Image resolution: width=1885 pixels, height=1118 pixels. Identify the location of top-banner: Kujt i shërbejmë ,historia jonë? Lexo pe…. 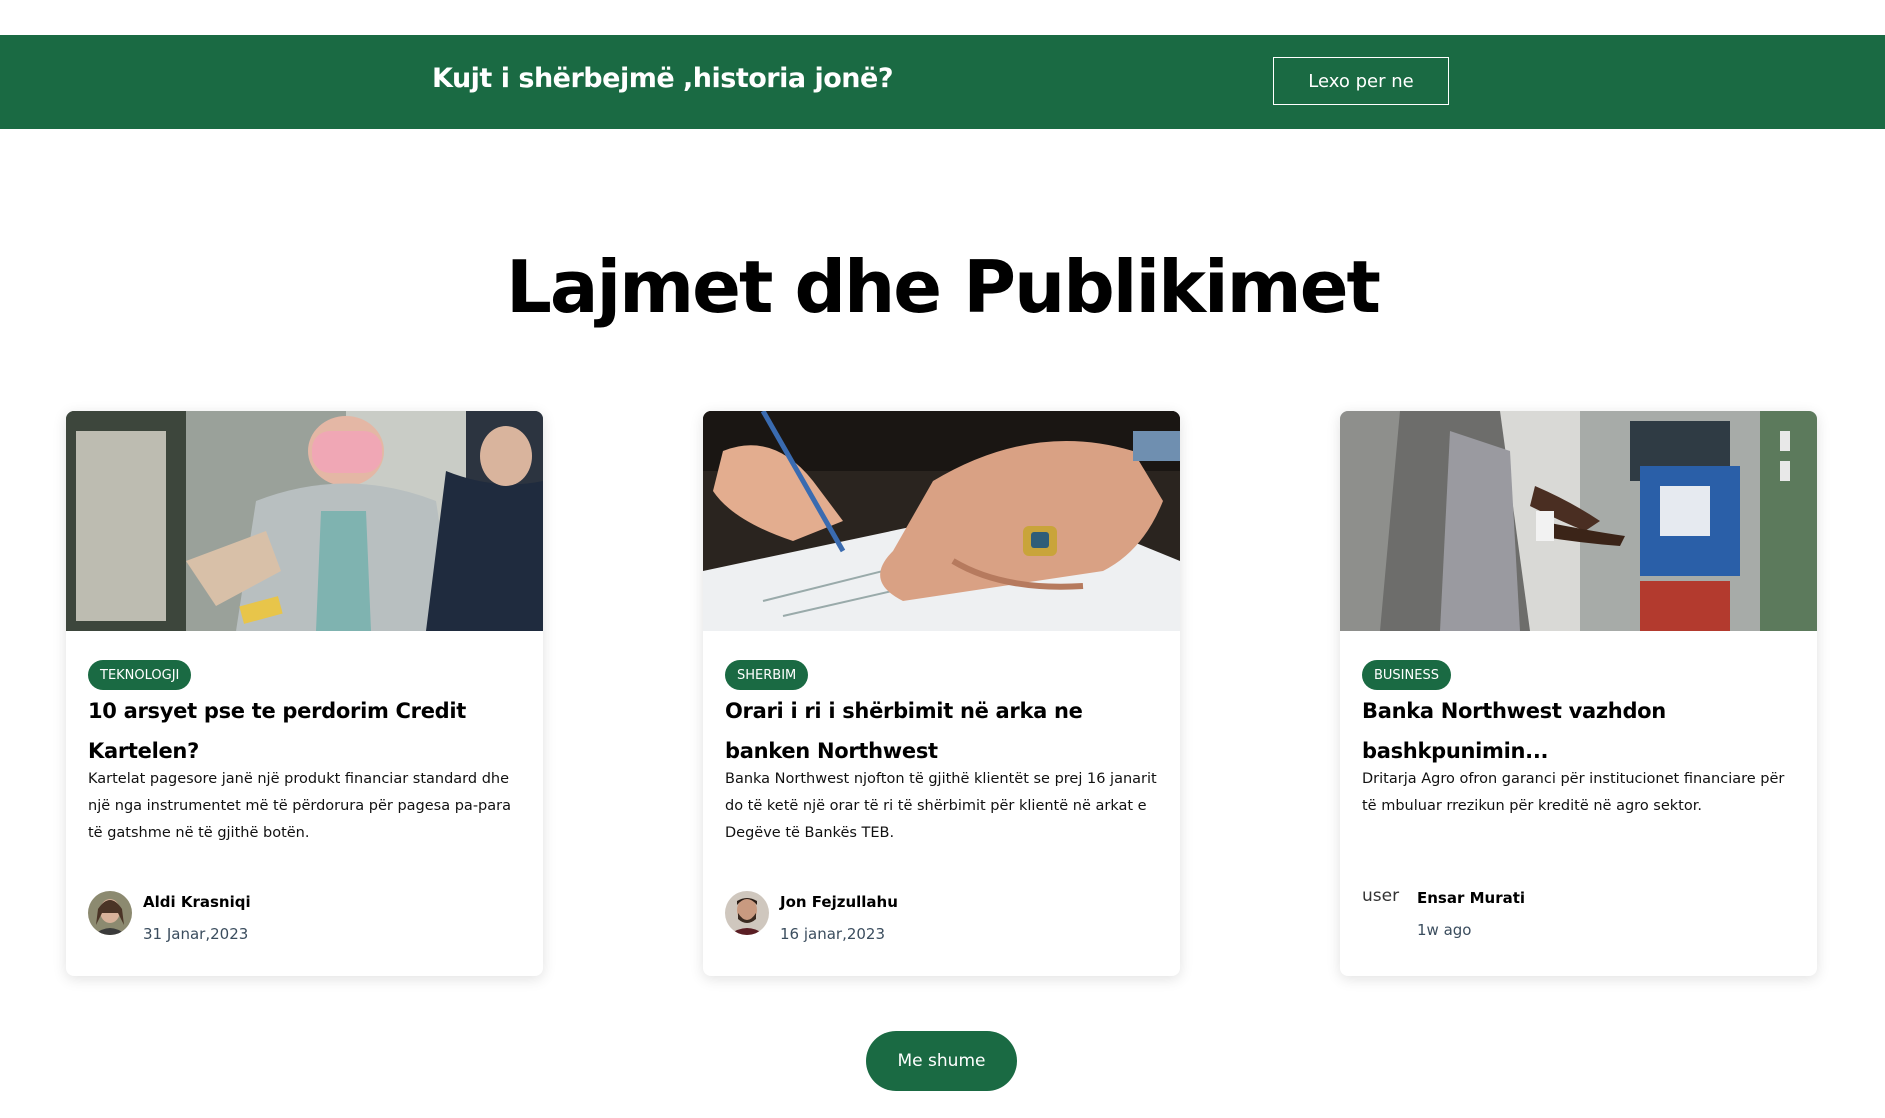
(942, 82).